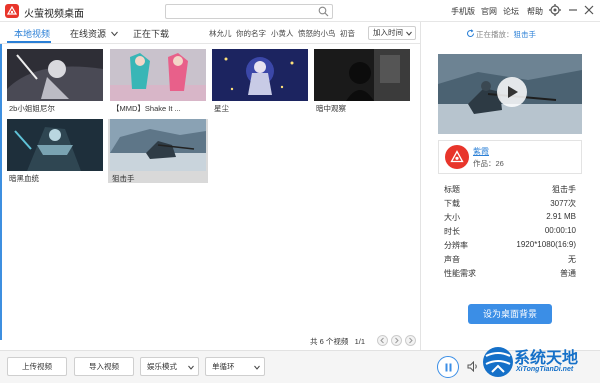 The height and width of the screenshot is (383, 600). Describe the element at coordinates (29, 42) in the screenshot. I see `active-tab-indicator` at that location.